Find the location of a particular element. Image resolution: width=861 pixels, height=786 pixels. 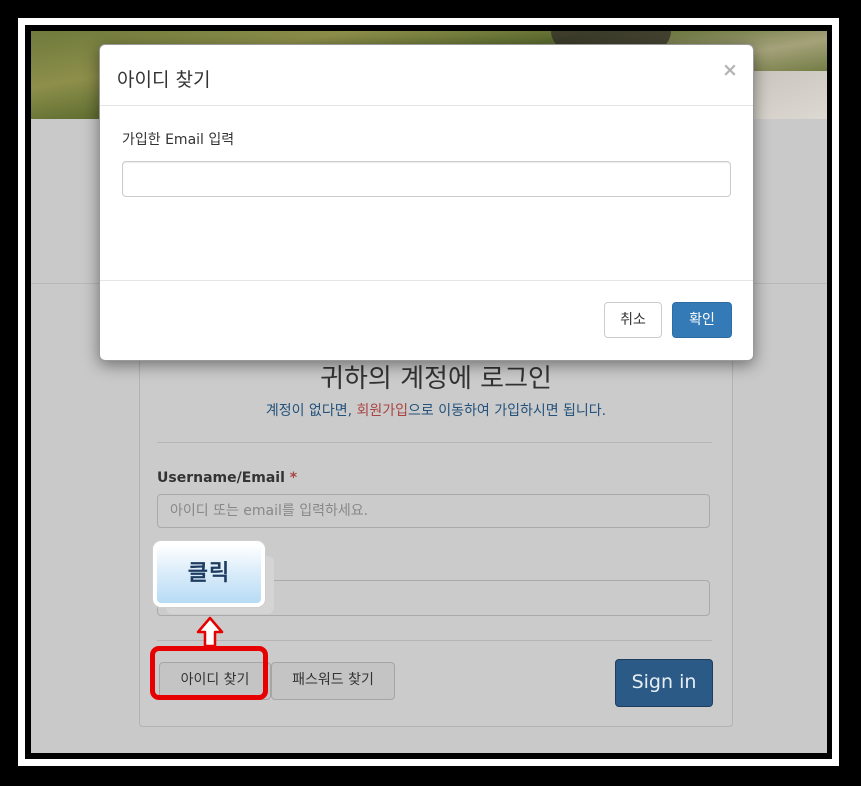

username-label: Username/Email * is located at coordinates (227, 478).